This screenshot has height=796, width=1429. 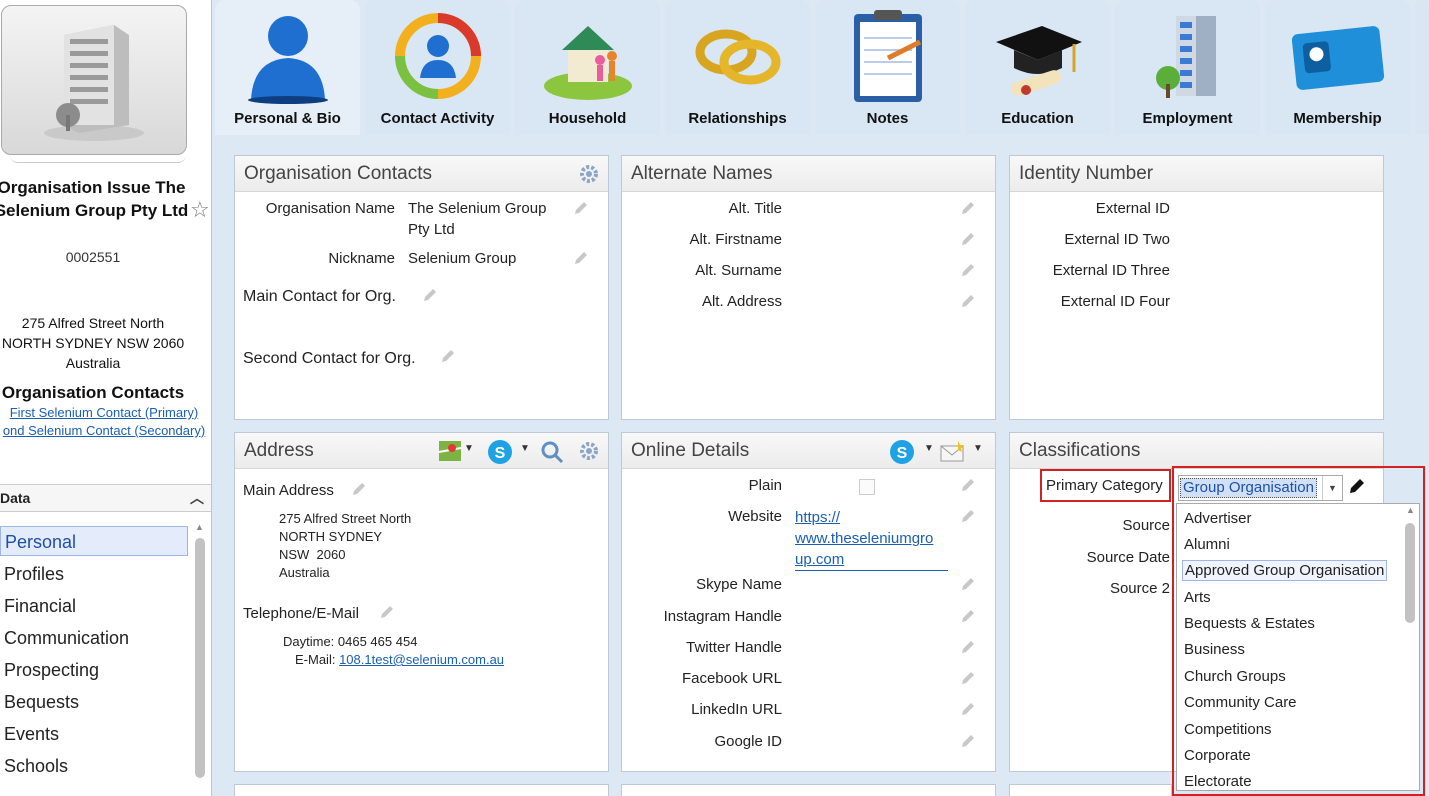 I want to click on tab-label: Employment, so click(x=1187, y=118).